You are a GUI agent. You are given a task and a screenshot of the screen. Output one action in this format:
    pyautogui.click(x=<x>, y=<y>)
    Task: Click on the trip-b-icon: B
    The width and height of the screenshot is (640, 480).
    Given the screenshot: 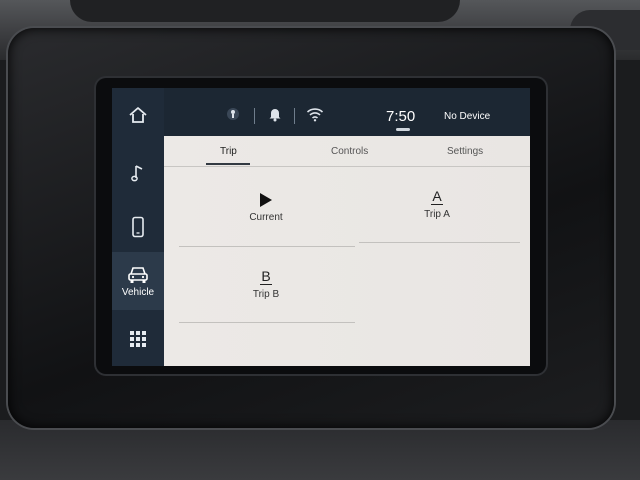 What is the action you would take?
    pyautogui.click(x=266, y=276)
    